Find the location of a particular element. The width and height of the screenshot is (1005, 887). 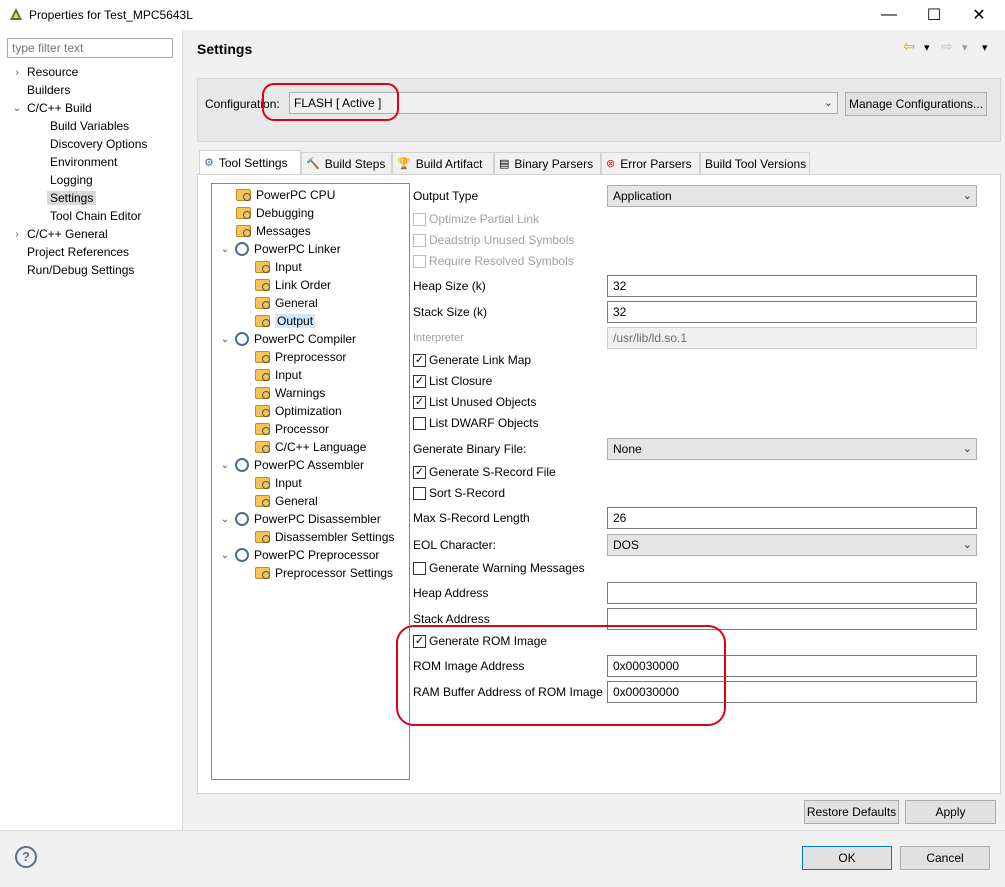

tree-item-warnings: Warnings is located at coordinates (290, 393).